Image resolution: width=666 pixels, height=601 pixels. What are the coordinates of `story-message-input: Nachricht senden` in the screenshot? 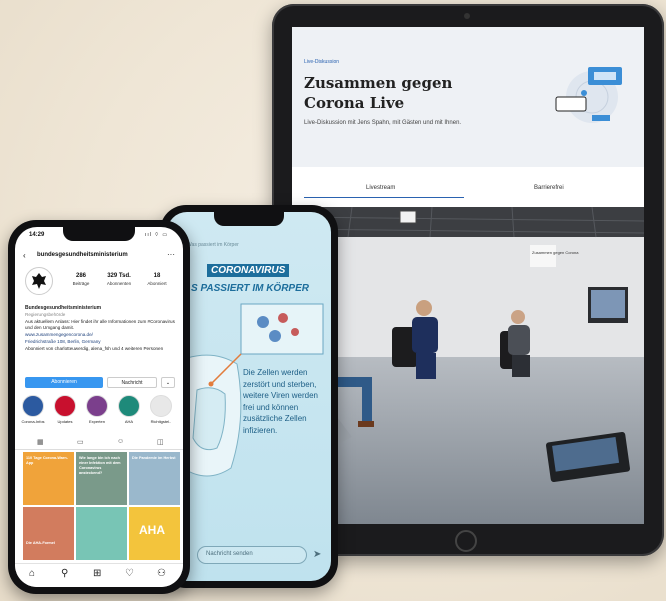 It's located at (252, 555).